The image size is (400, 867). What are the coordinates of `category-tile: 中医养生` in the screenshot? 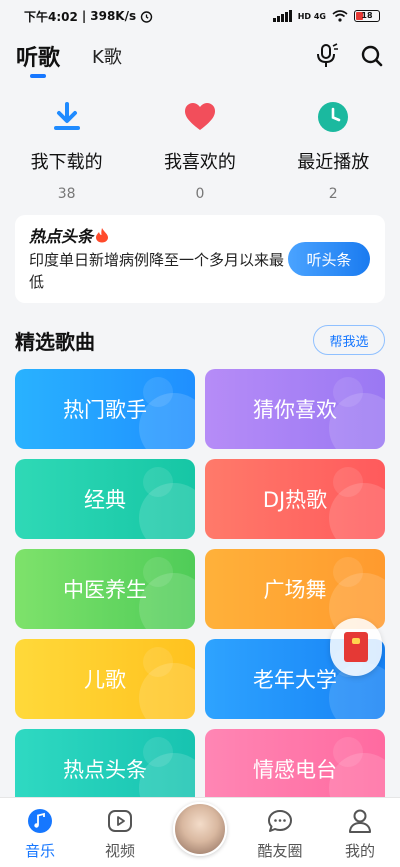 It's located at (105, 589).